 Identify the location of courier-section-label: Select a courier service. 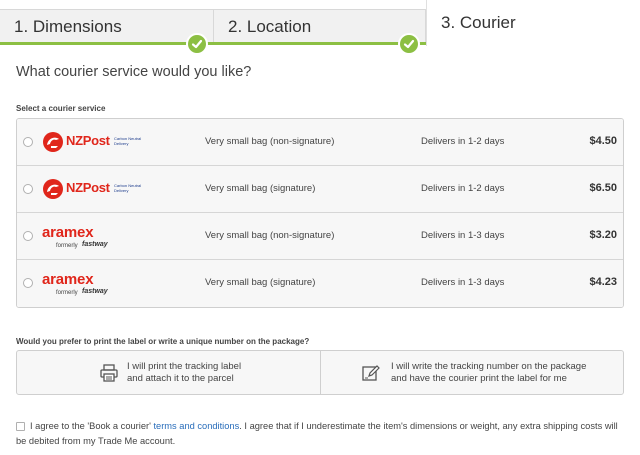
(61, 108).